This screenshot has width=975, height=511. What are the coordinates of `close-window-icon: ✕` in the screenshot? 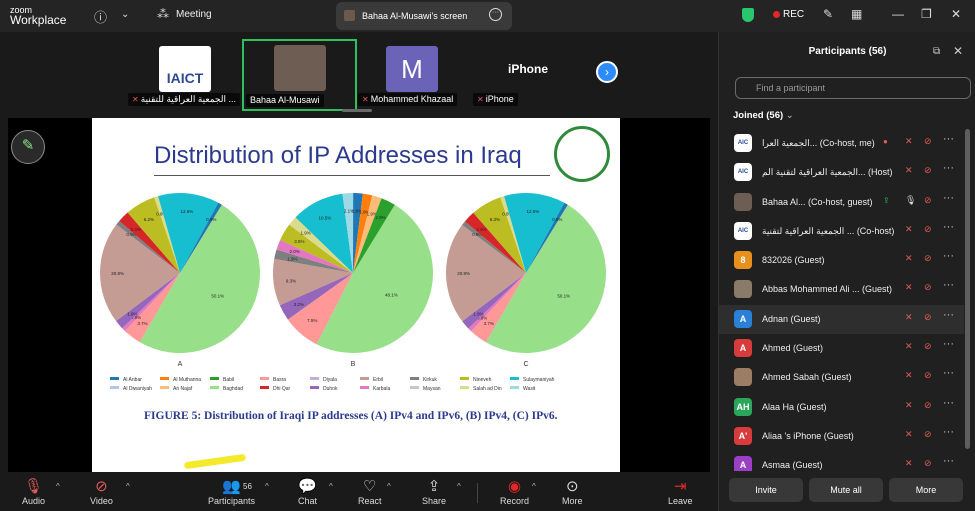 It's located at (956, 14).